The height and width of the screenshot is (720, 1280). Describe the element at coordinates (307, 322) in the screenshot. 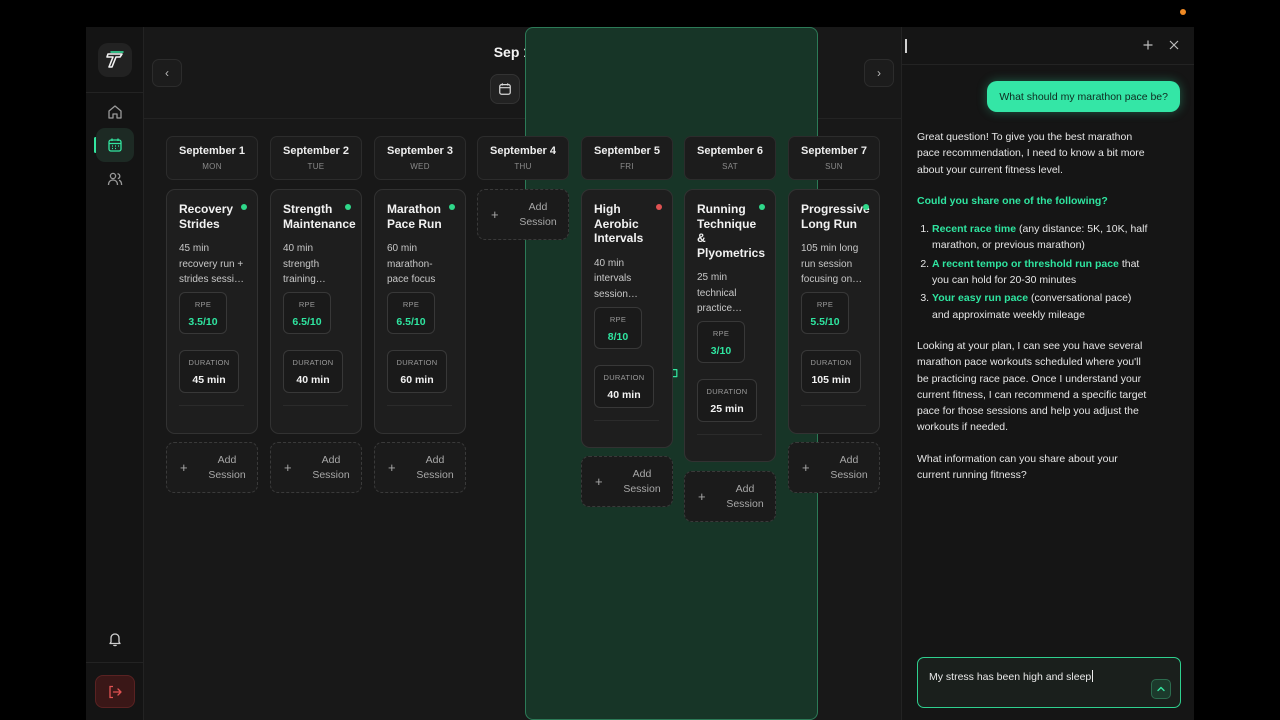

I see `rpe-value: 6.5/10` at that location.